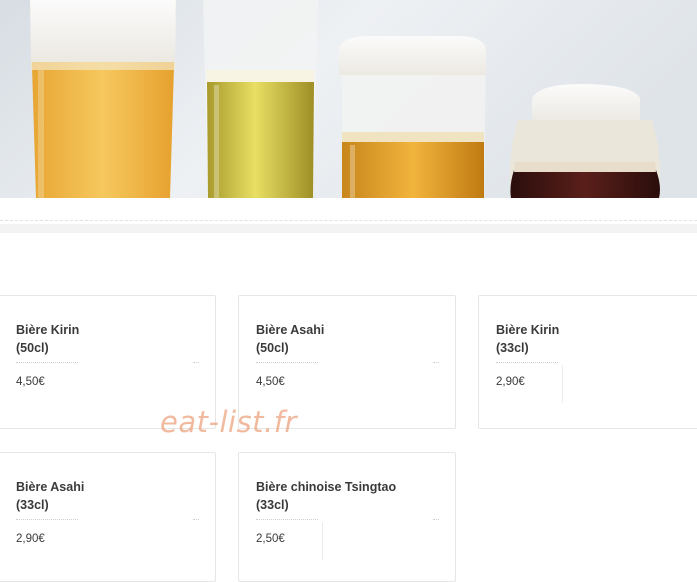 The height and width of the screenshot is (582, 697). Describe the element at coordinates (50, 496) in the screenshot. I see `menu-item-name: Bière Asahi (33cl)` at that location.